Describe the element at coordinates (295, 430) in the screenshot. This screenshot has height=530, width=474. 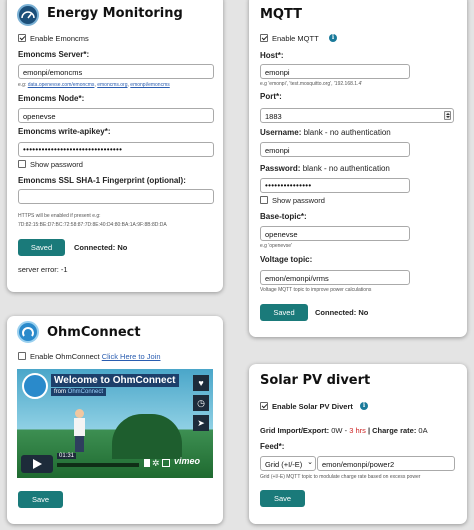
I see `grid-label: Grid Import/Export:` at that location.